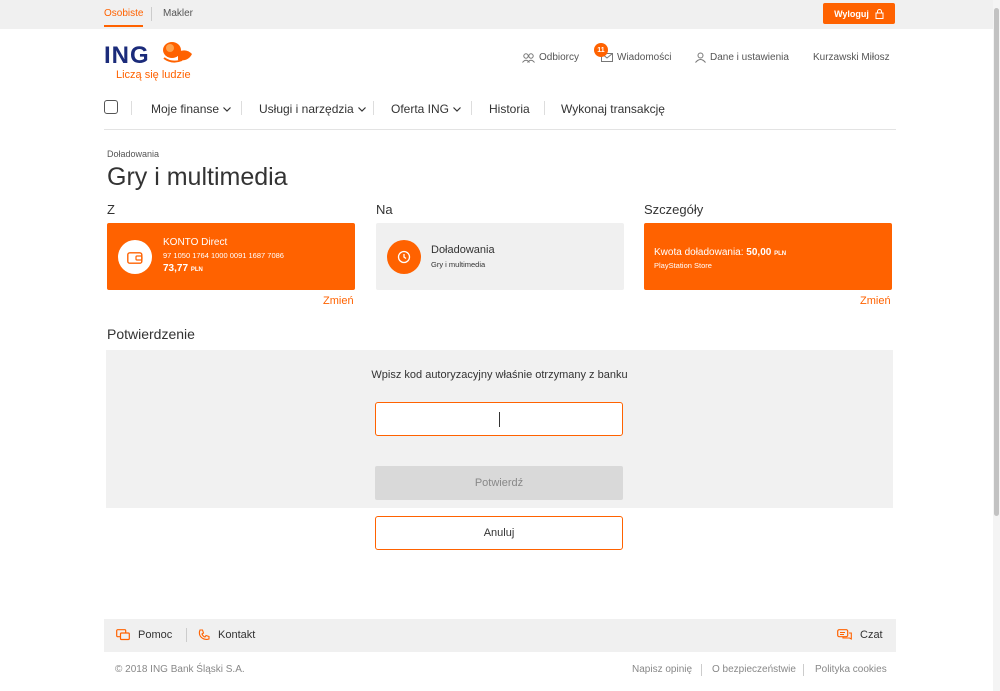 This screenshot has height=691, width=1000. Describe the element at coordinates (996, 262) in the screenshot. I see `scrollbar-thumb` at that location.